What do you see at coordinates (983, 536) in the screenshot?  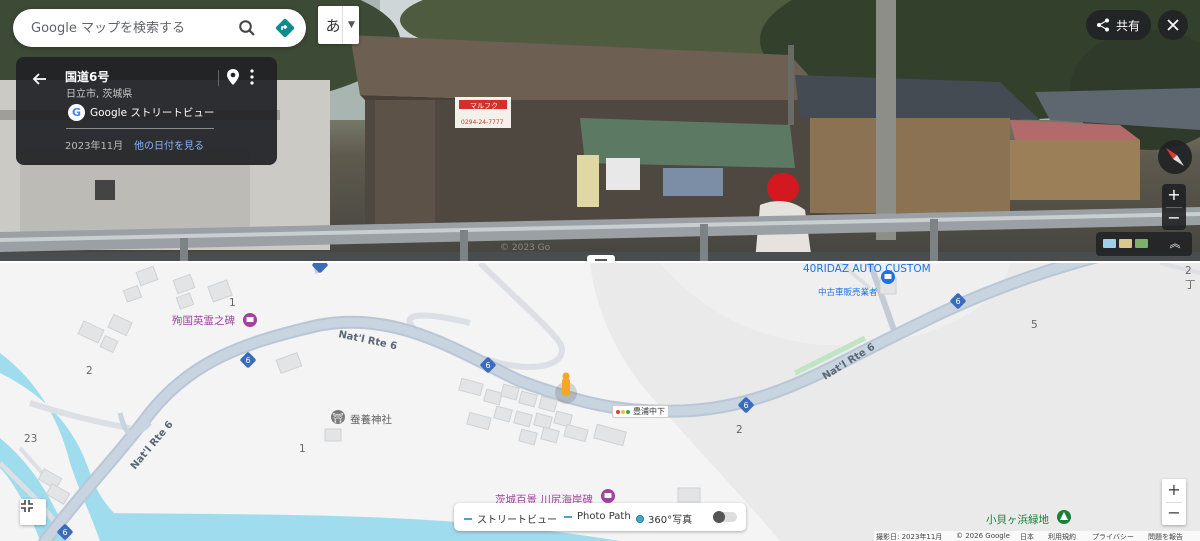 I see `footer-copyright: © 2026 Google` at bounding box center [983, 536].